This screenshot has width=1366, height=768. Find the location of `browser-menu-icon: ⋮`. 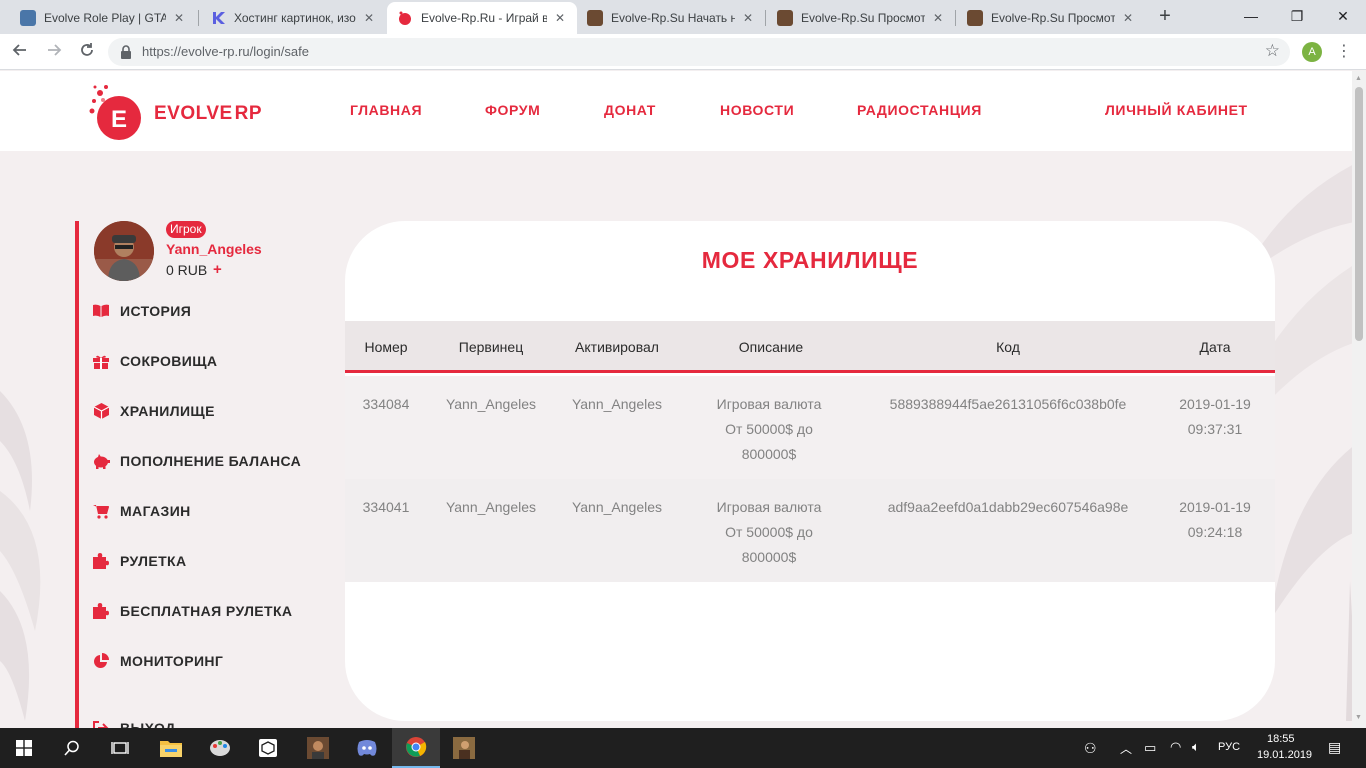

browser-menu-icon: ⋮ is located at coordinates (1344, 52).